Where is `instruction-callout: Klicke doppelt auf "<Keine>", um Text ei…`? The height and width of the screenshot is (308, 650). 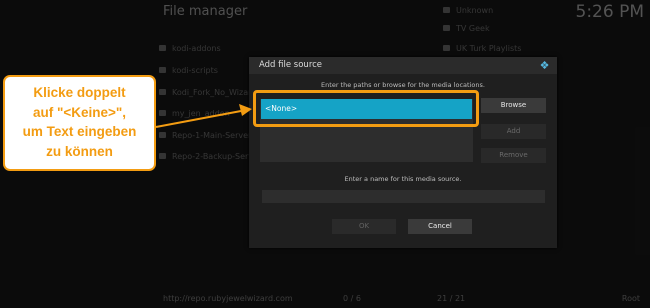 instruction-callout: Klicke doppelt auf "<Keine>", um Text ei… is located at coordinates (79, 123).